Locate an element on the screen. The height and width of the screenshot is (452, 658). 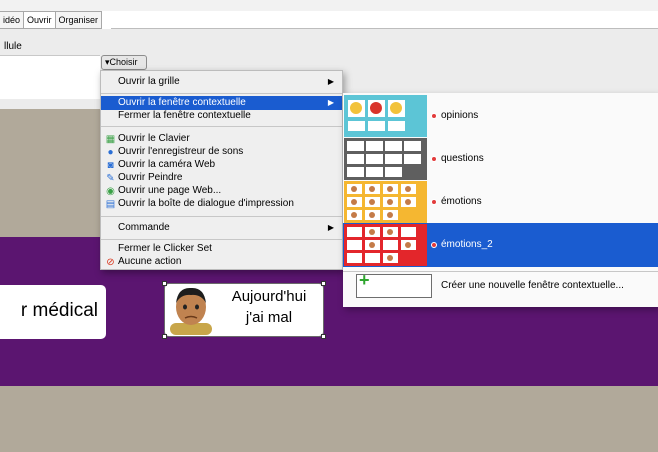
popup-item-label: émotions_2 is located at coordinates (467, 244).